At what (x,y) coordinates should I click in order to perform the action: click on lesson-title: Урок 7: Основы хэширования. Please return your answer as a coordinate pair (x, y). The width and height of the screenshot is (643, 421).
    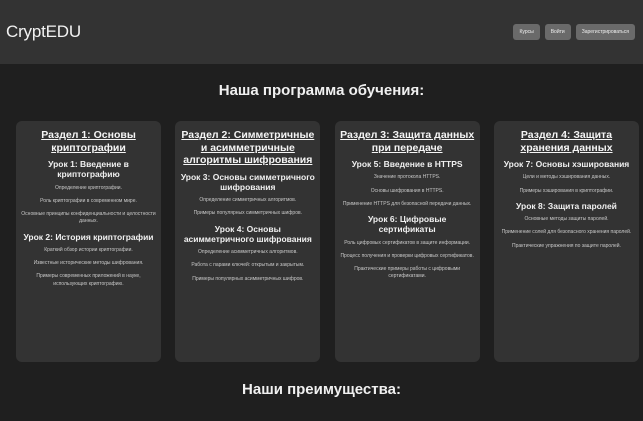
    Looking at the image, I should click on (566, 164).